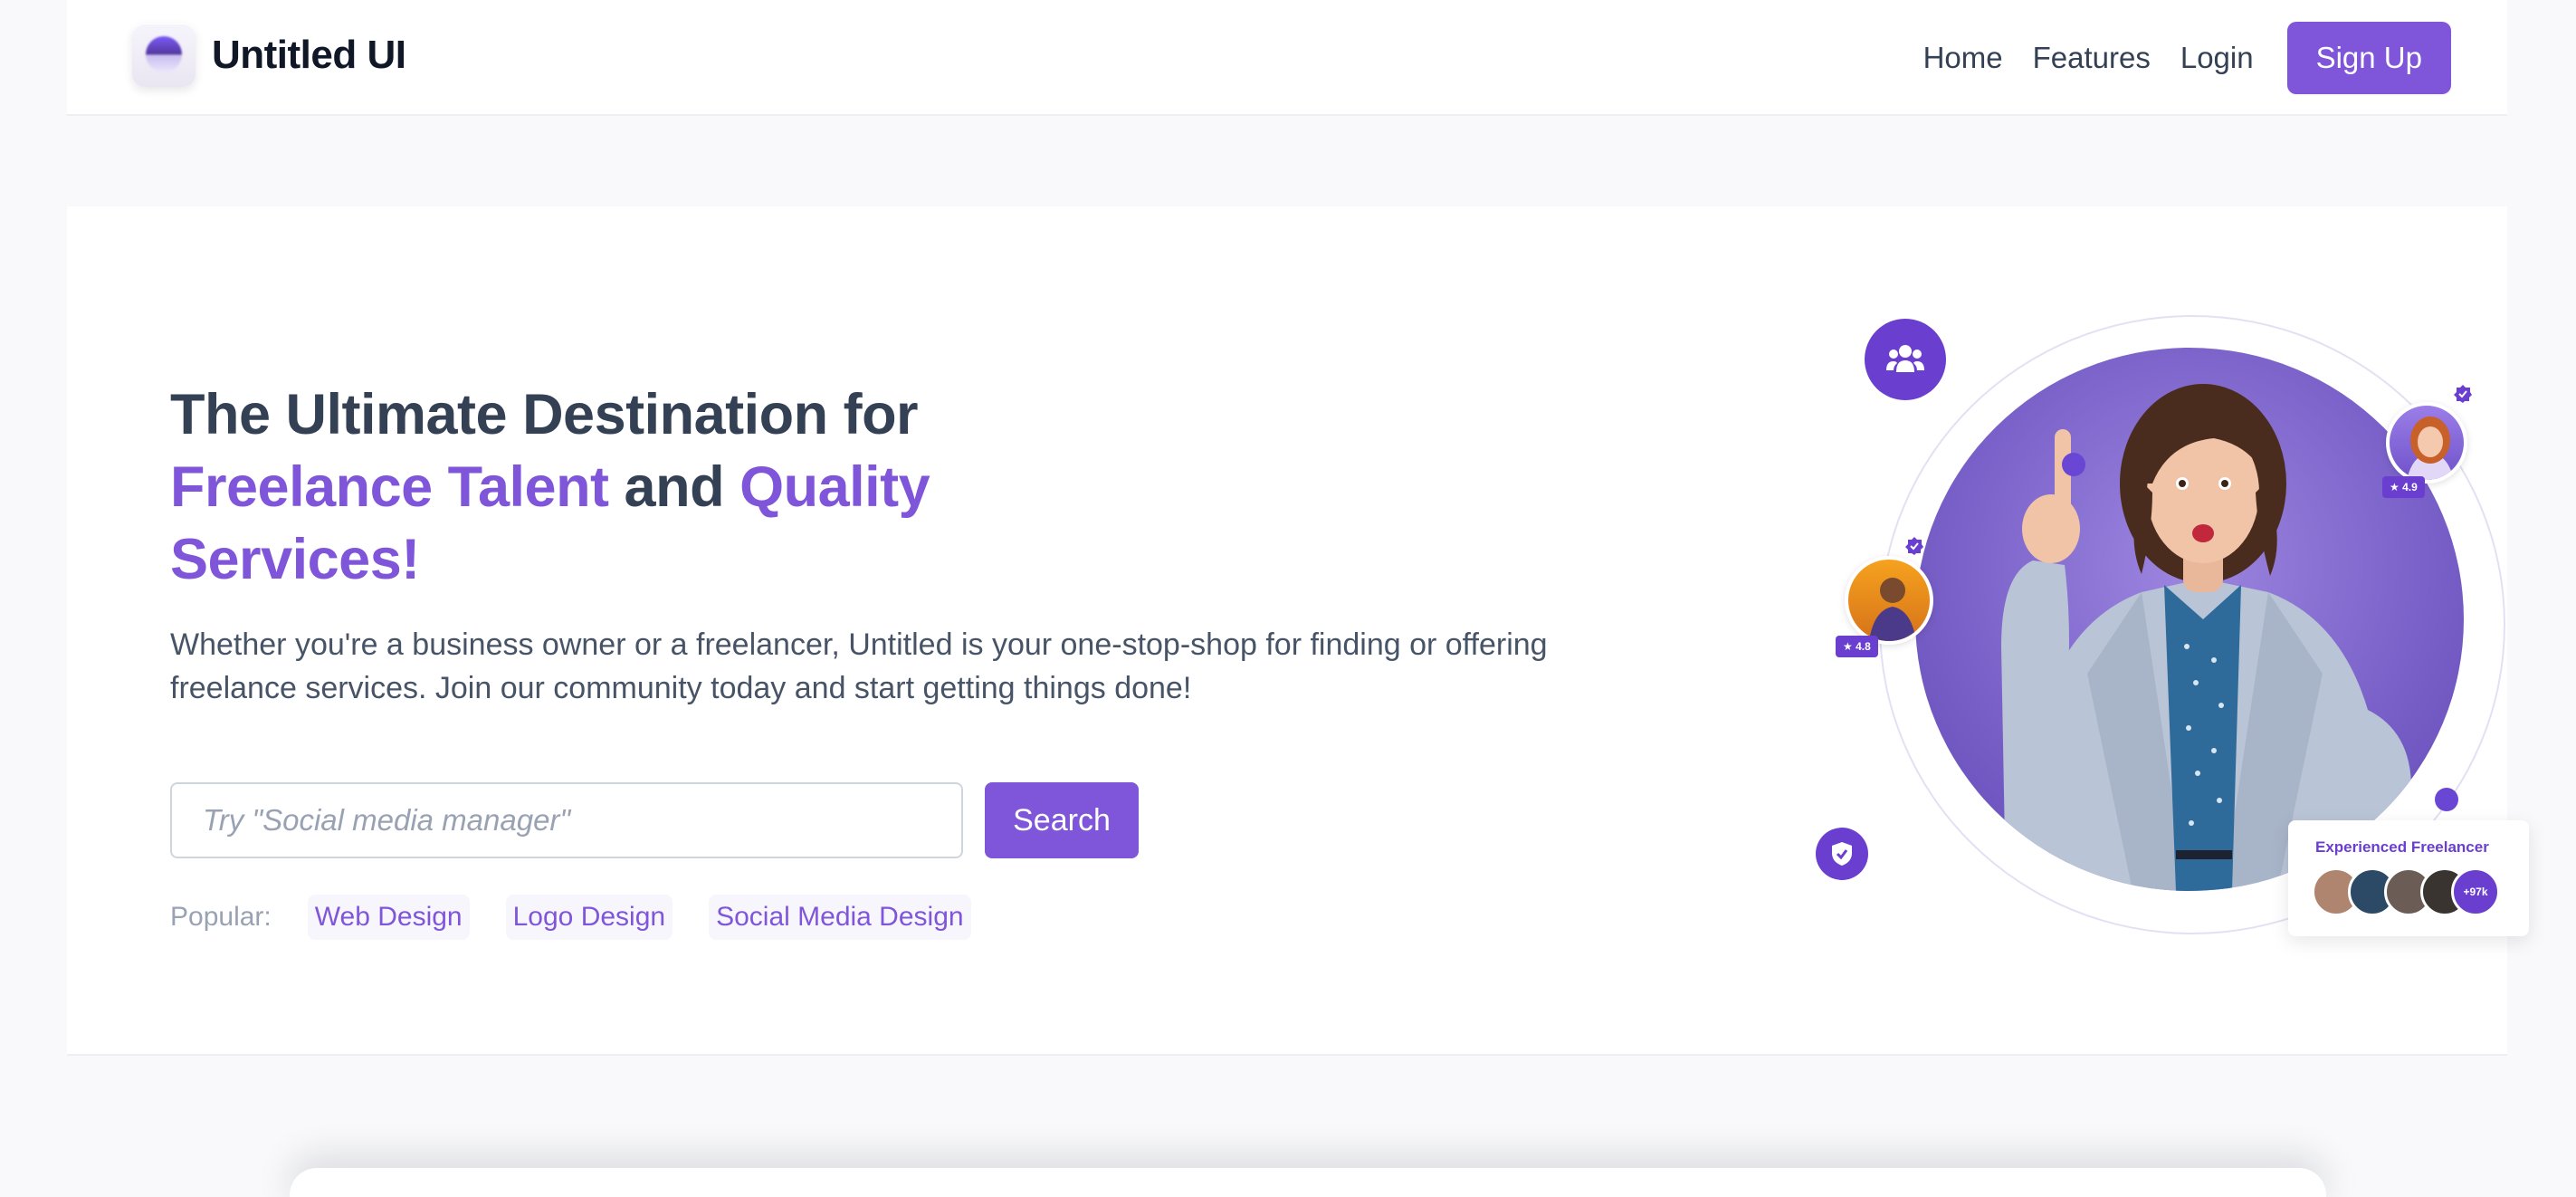 The height and width of the screenshot is (1197, 2576). I want to click on main-nav: Home Features Login Sign Up, so click(2173, 58).